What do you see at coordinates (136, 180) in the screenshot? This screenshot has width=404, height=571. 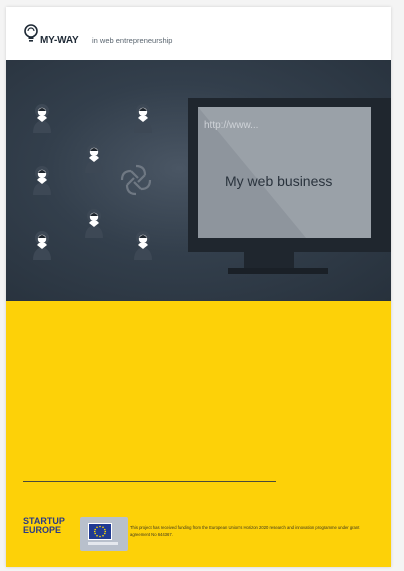 I see `pinwheel-icon` at bounding box center [136, 180].